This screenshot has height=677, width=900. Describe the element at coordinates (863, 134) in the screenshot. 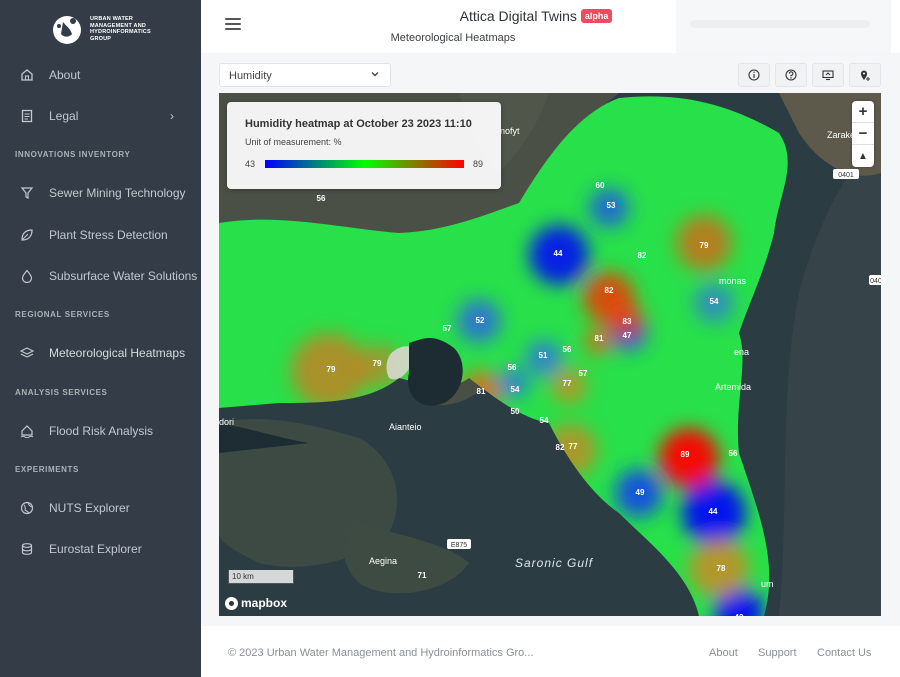

I see `zoom-out-button: −` at that location.